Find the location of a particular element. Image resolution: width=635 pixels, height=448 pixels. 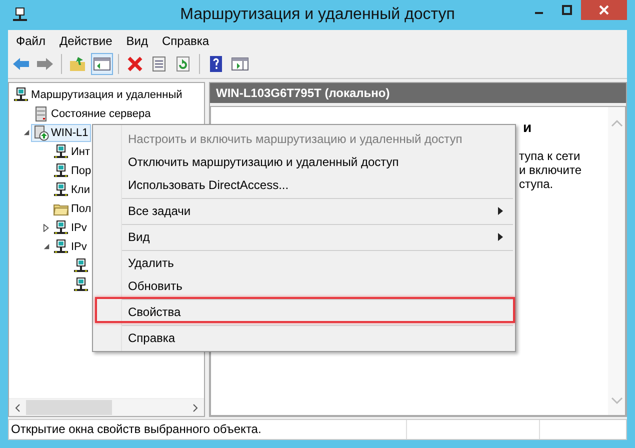

close-icon is located at coordinates (604, 10).